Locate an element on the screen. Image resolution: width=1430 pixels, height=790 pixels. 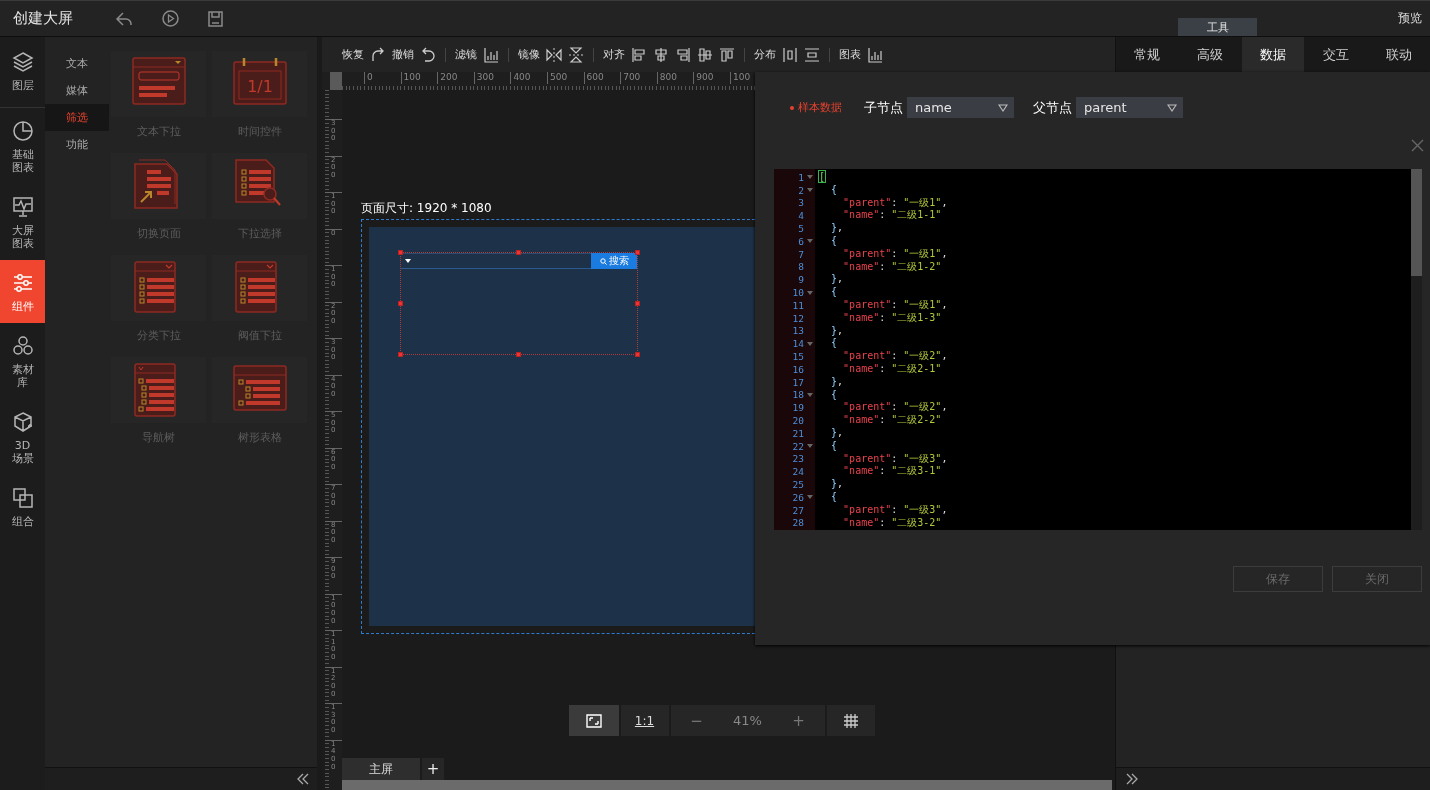
align-top-icon is located at coordinates (727, 54).